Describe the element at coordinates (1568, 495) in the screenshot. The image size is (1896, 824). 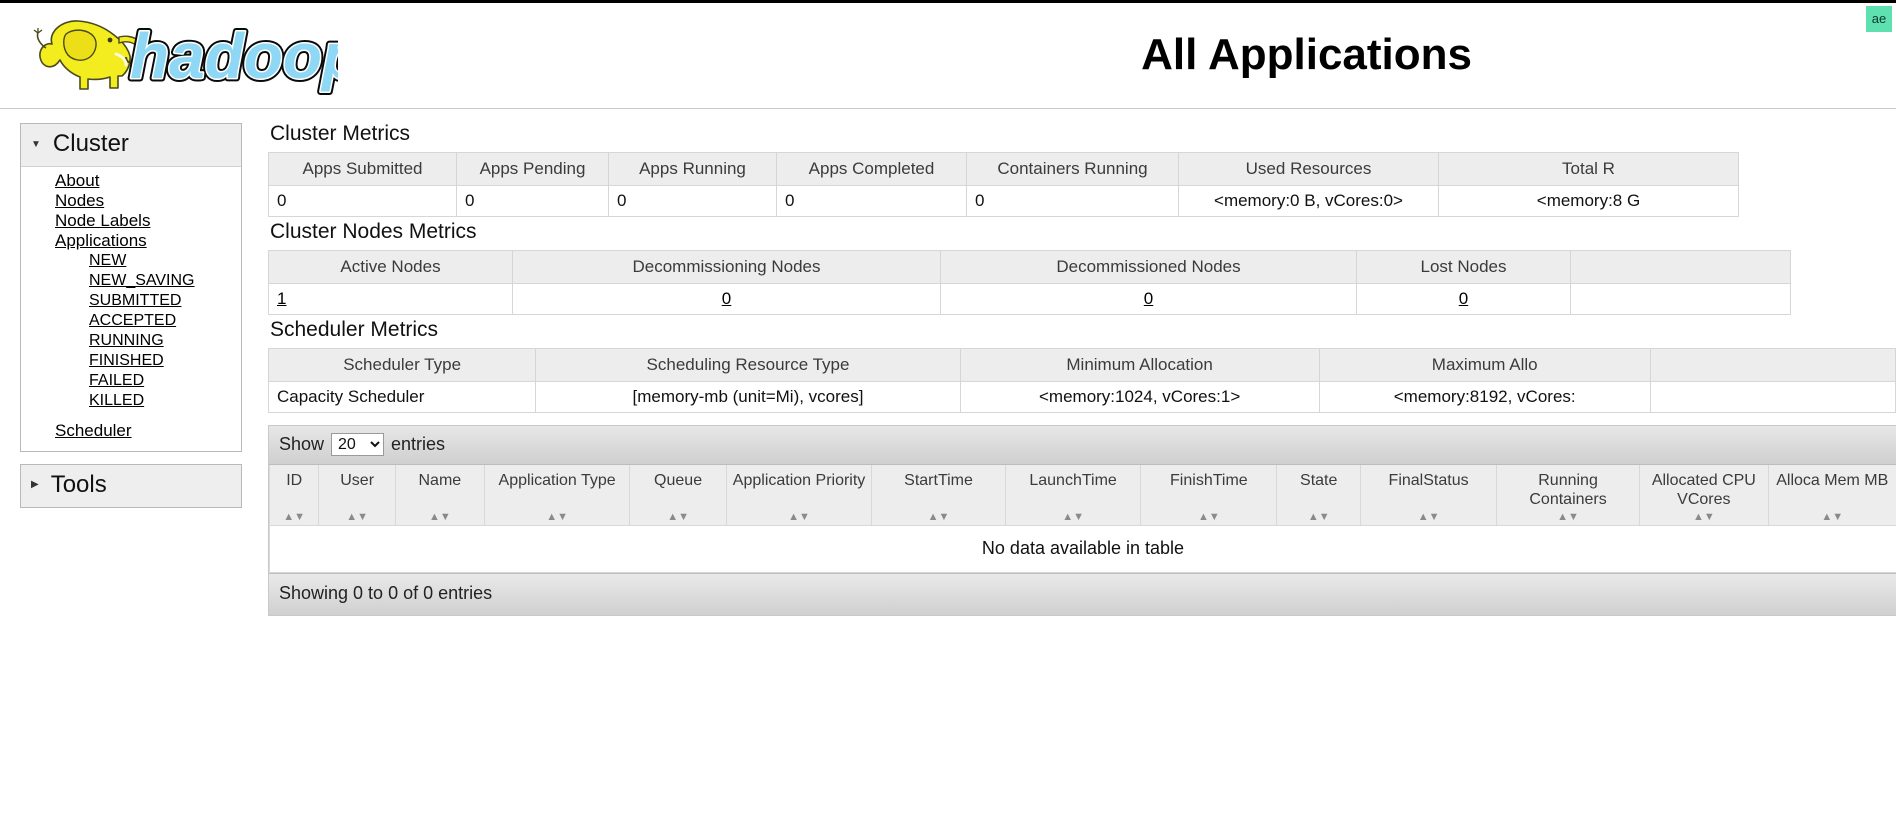
I see `col-running-containers: Running Containers ▲▼` at that location.